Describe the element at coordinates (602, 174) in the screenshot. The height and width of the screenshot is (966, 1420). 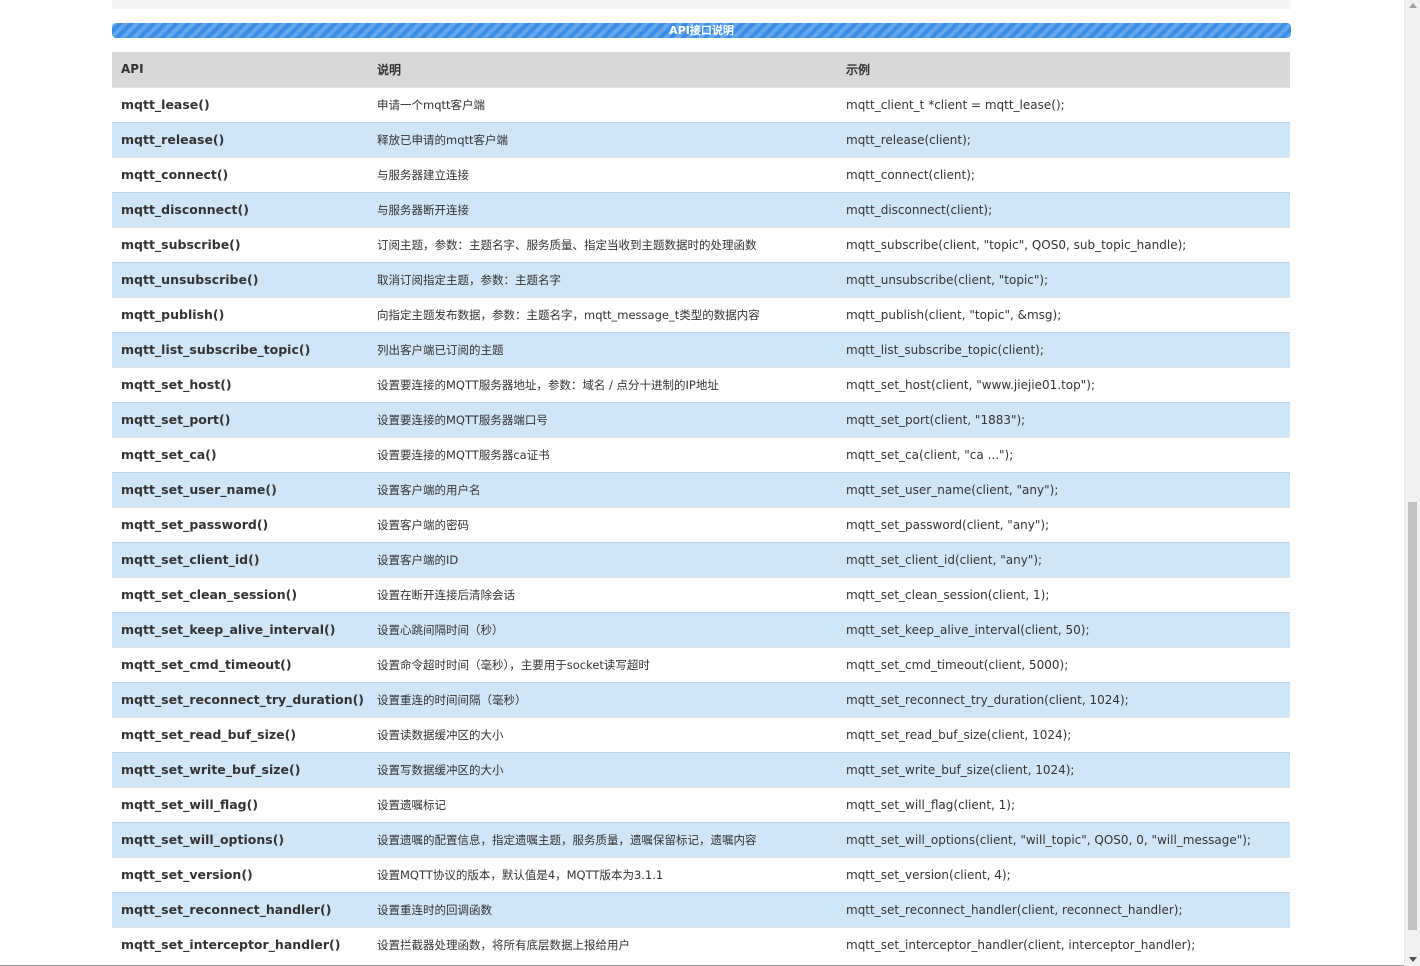
I see `description-cell: 与服务器建立连接` at that location.